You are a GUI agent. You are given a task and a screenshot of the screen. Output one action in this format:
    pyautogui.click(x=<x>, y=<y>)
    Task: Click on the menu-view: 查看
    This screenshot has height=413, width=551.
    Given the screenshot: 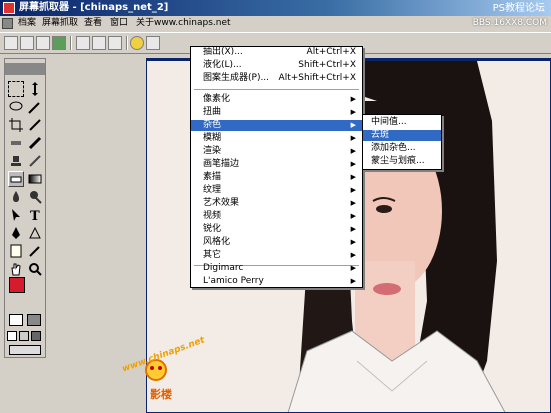 What is the action you would take?
    pyautogui.click(x=93, y=23)
    